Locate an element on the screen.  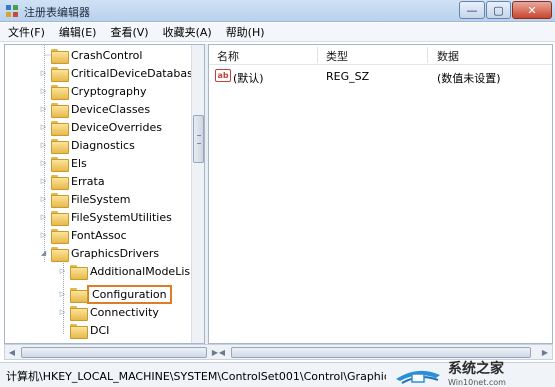
maximize-button: ▢ is located at coordinates (498, 10).